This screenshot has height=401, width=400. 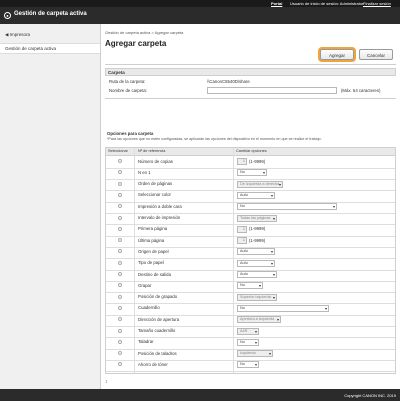 I want to click on sidebar-item-printer: ◀ Impresora, so click(x=50, y=35).